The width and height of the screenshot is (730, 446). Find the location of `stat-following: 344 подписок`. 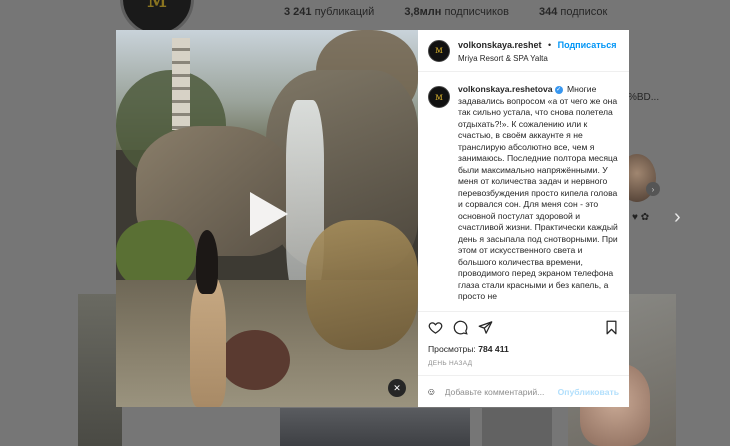

stat-following: 344 подписок is located at coordinates (573, 12).